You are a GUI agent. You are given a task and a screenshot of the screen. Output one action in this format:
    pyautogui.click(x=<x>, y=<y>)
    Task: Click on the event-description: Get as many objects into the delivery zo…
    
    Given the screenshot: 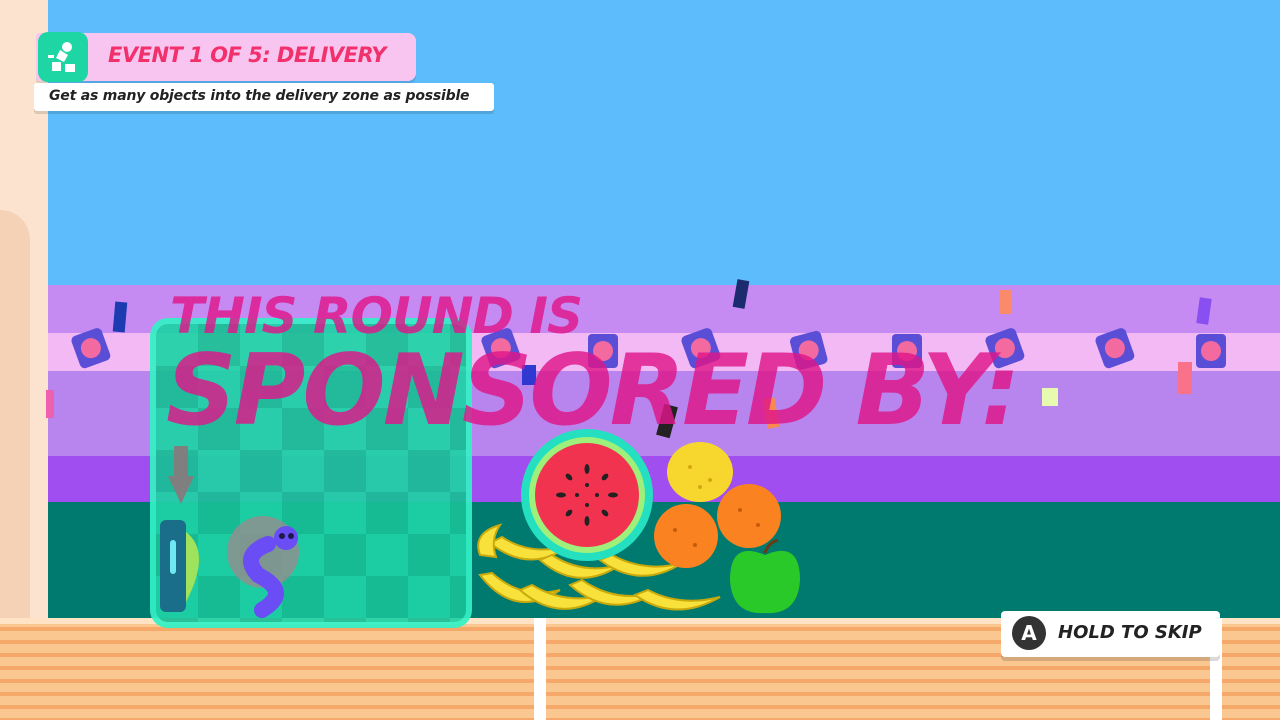 What is the action you would take?
    pyautogui.click(x=259, y=96)
    